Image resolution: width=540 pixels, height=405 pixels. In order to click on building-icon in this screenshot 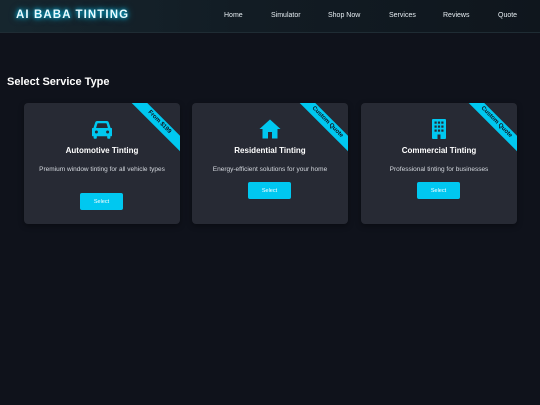, I will do `click(439, 129)`.